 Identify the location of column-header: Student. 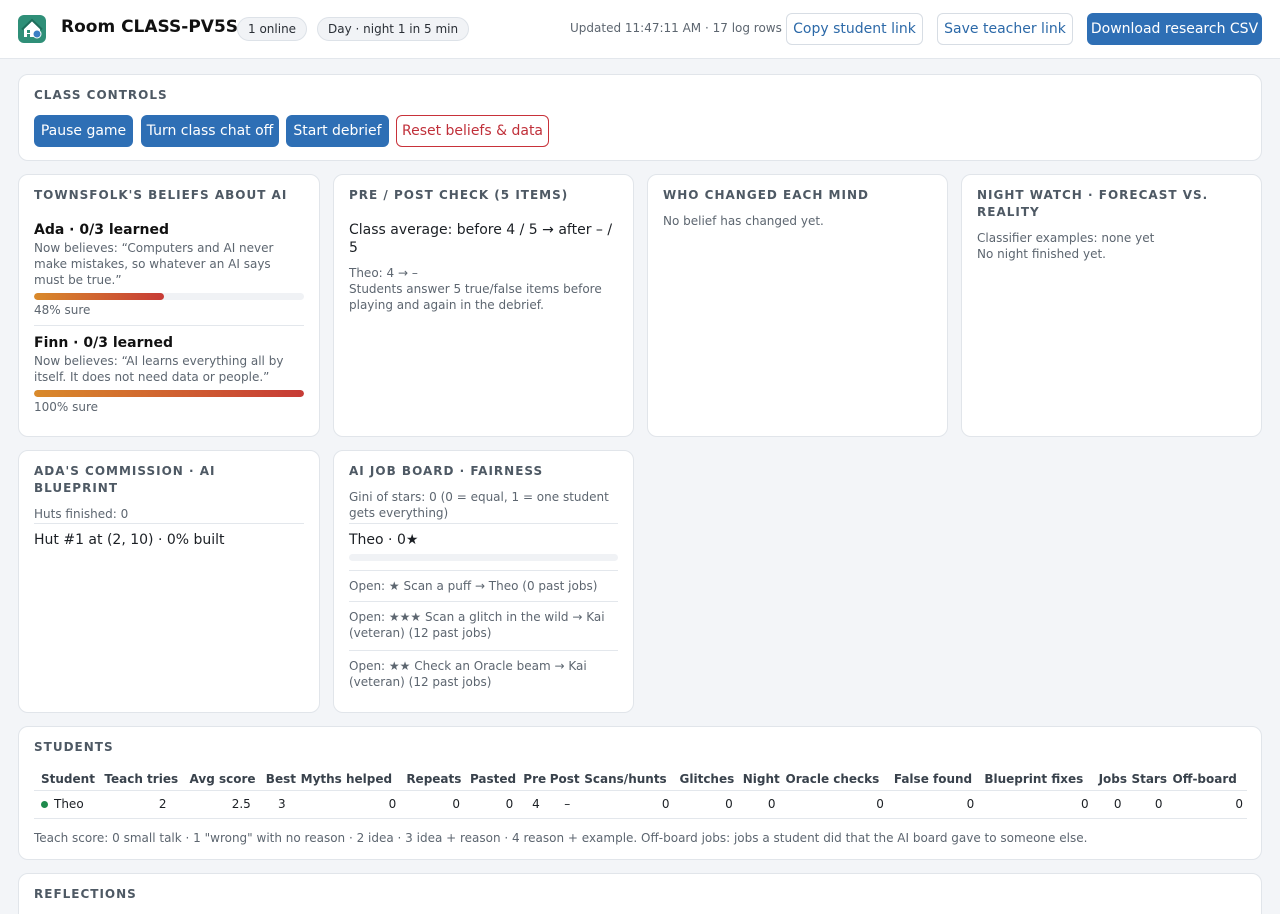
(69, 779).